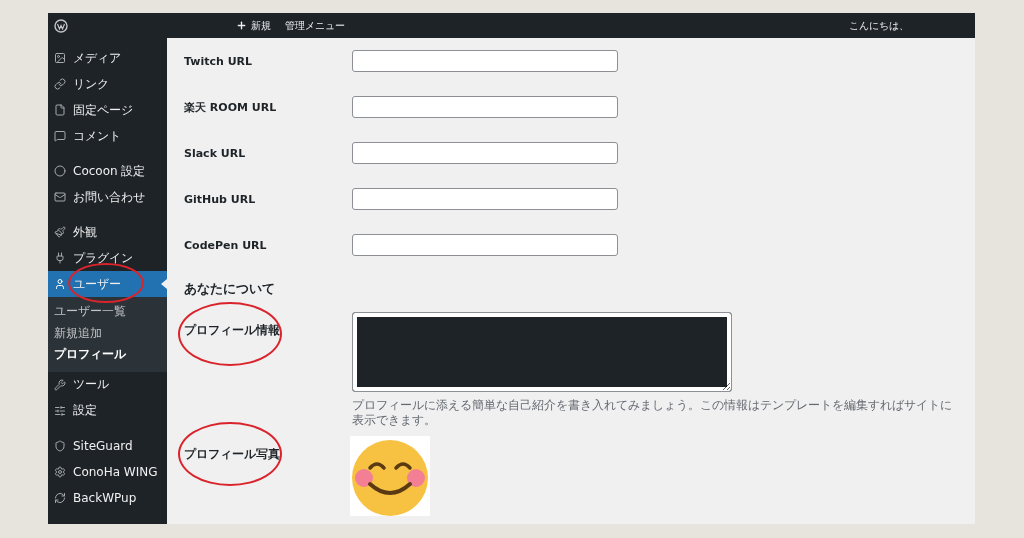  Describe the element at coordinates (390, 476) in the screenshot. I see `avatar-icon` at that location.